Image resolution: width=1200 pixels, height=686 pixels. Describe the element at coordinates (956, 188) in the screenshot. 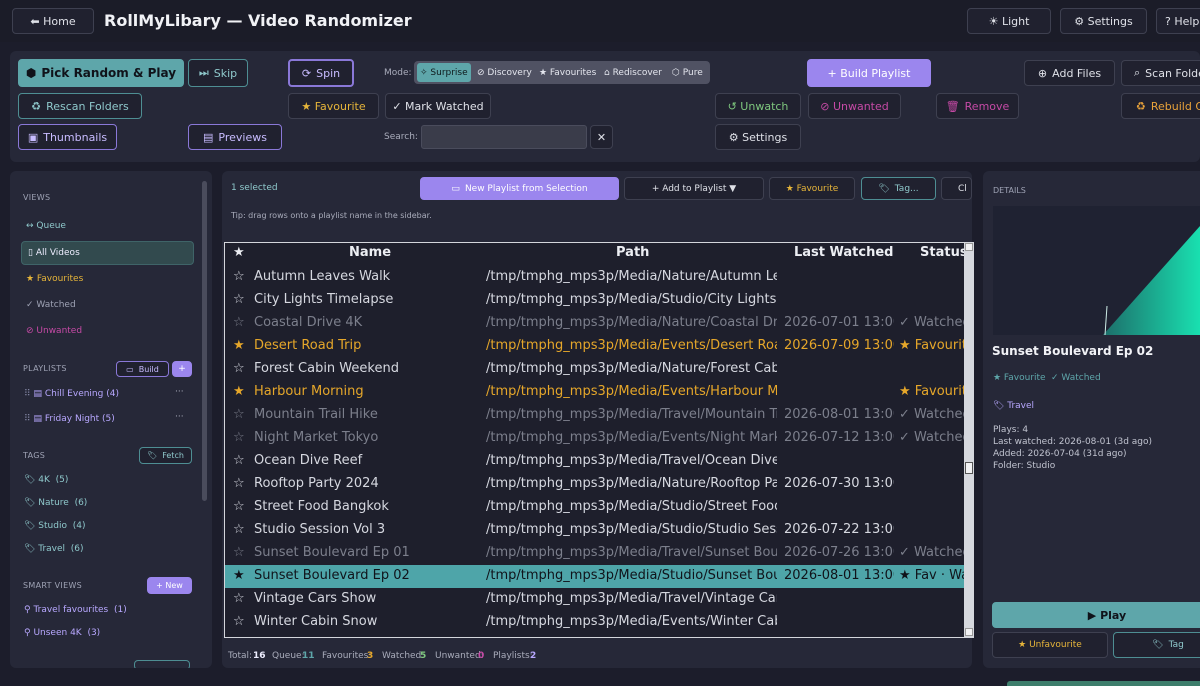

I see `clear-selection-button: Cl` at that location.